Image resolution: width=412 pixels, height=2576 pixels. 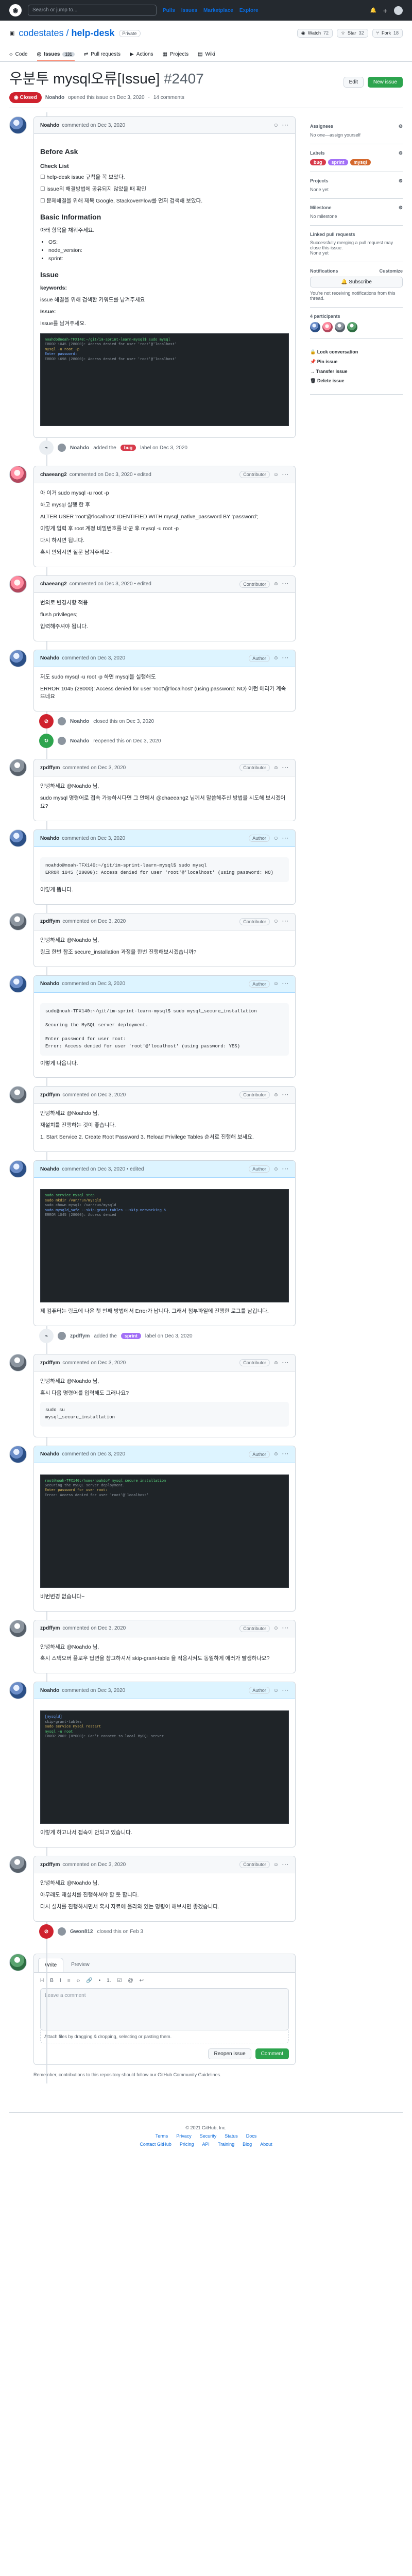 What do you see at coordinates (352, 33) in the screenshot?
I see `star-button: ☆ Star 32` at bounding box center [352, 33].